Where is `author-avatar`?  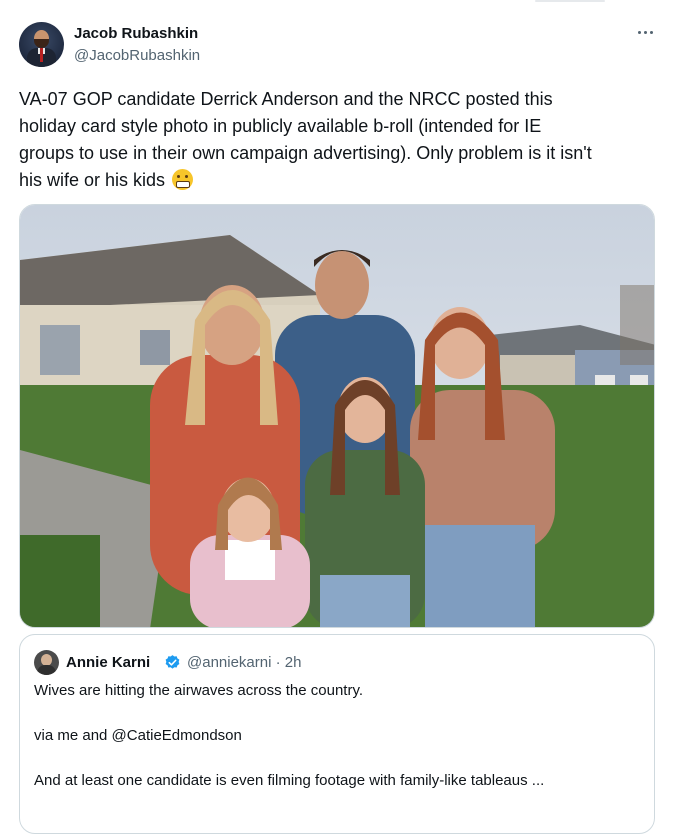 author-avatar is located at coordinates (41, 44).